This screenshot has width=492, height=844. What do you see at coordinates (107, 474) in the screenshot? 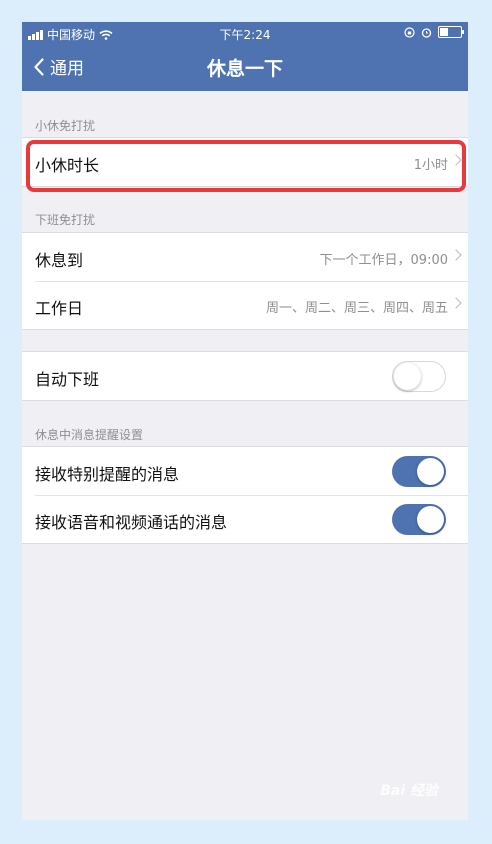
I see `row-label: 接收特别提醒的消息` at bounding box center [107, 474].